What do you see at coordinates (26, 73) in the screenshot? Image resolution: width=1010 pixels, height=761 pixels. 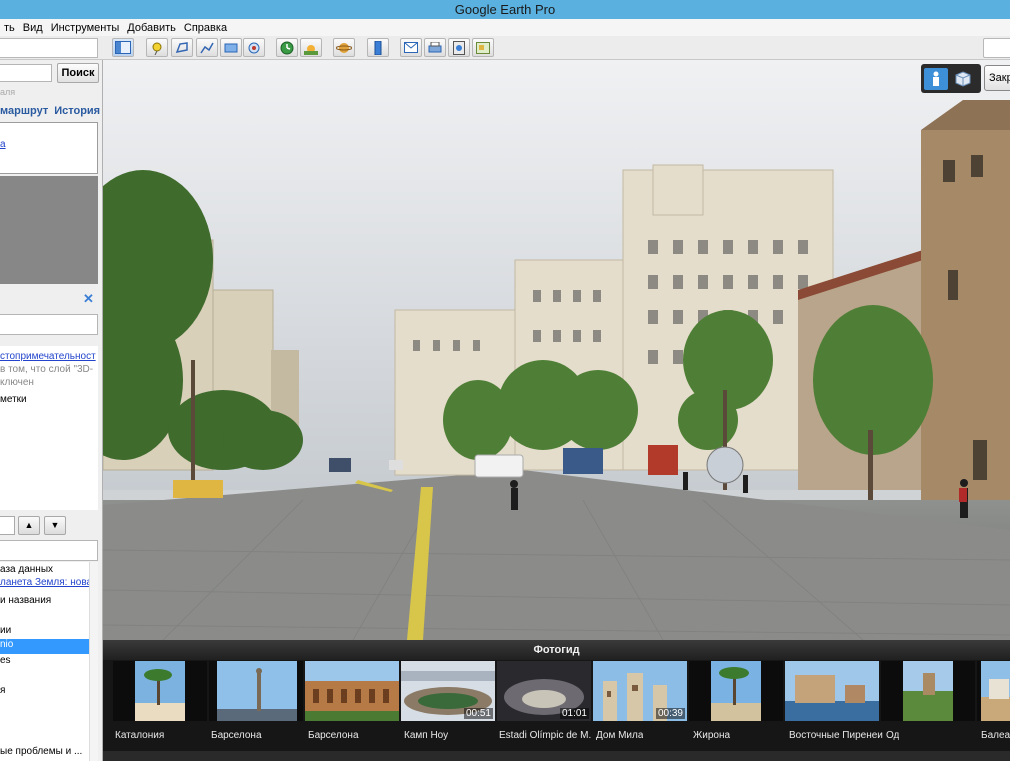 I see `search-input` at bounding box center [26, 73].